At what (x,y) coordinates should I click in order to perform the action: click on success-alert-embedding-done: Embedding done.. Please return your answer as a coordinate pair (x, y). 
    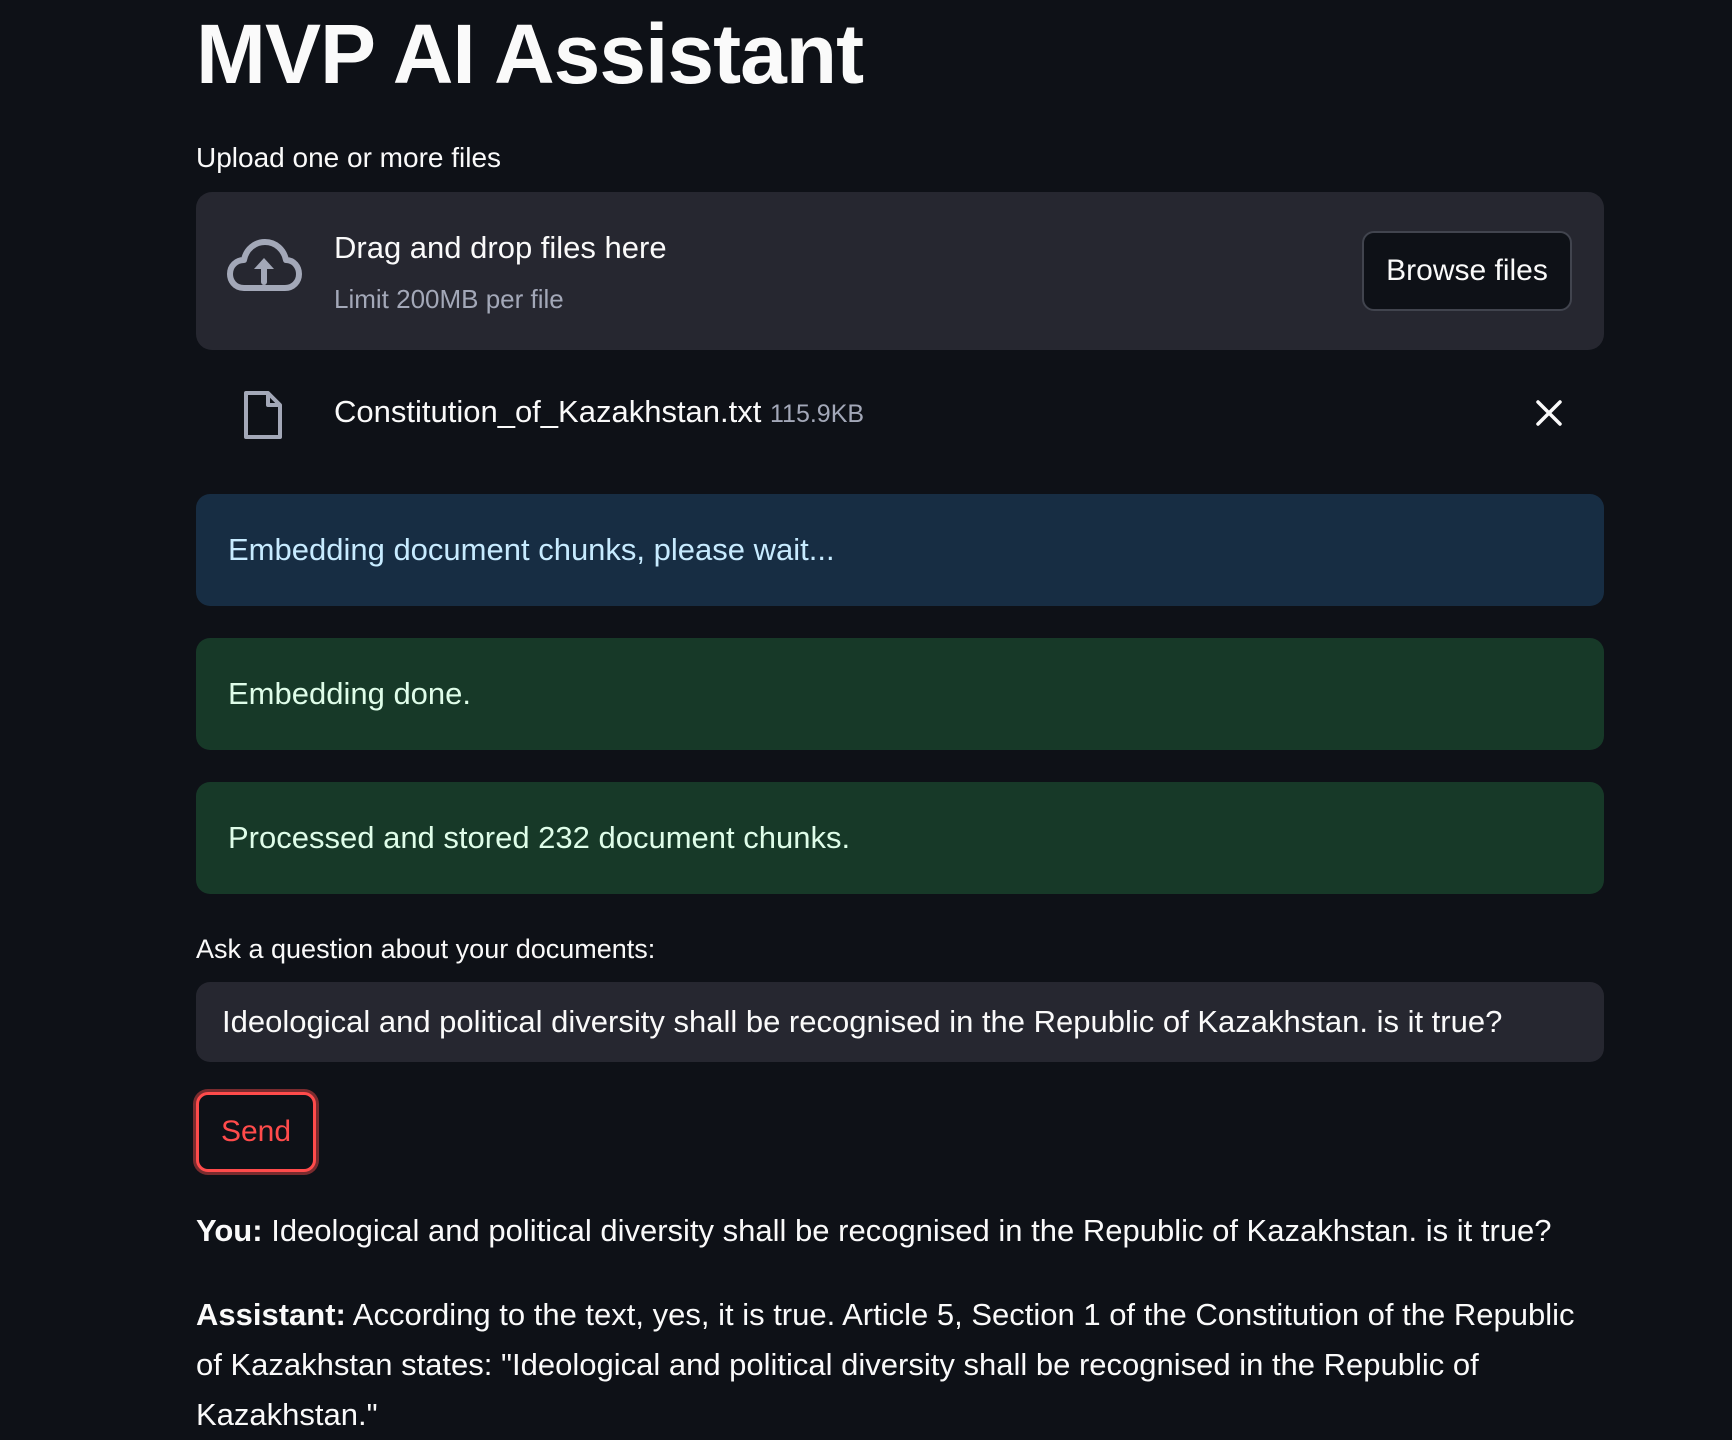
    Looking at the image, I should click on (900, 694).